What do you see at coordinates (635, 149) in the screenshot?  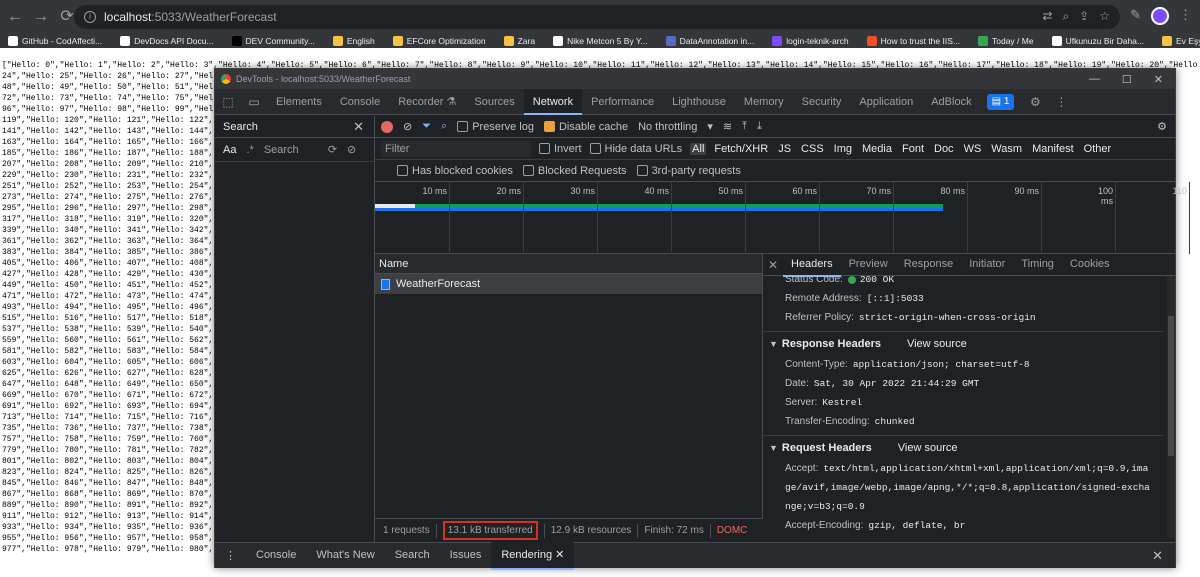 I see `hide-data-urls-checkbox: Hide data URLs` at bounding box center [635, 149].